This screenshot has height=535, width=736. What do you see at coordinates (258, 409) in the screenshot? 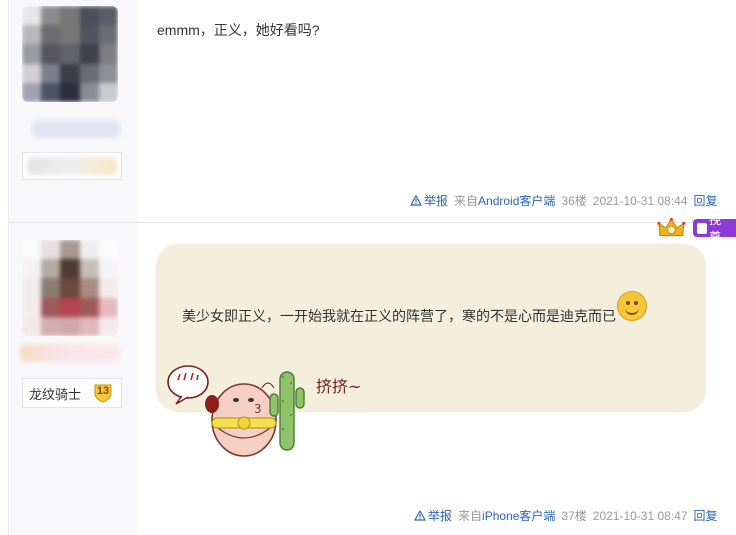
I see `svg-text: 3` at bounding box center [258, 409].